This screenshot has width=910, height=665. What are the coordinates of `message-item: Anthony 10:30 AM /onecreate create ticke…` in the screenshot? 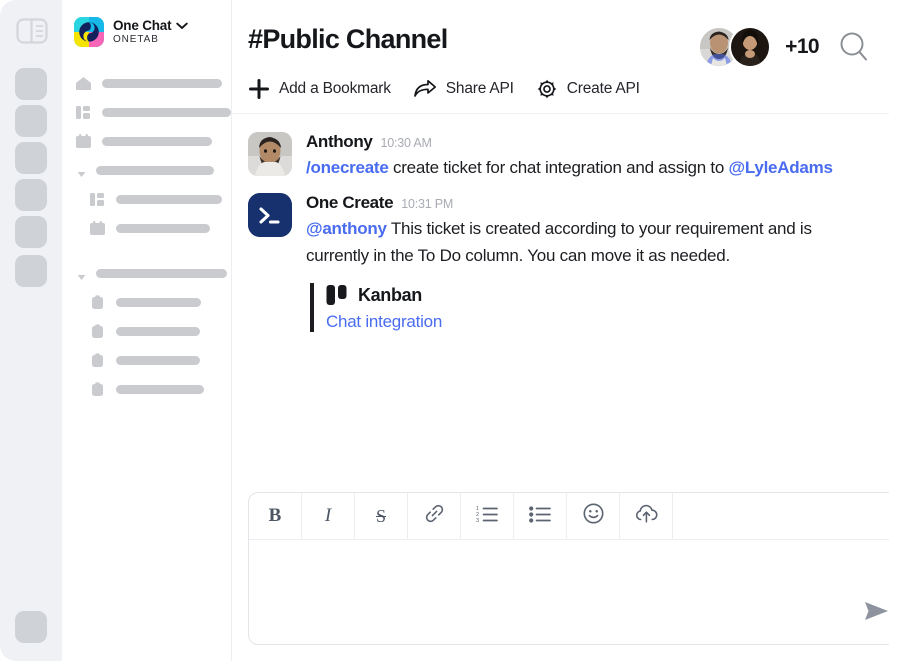 It's located at (558, 156).